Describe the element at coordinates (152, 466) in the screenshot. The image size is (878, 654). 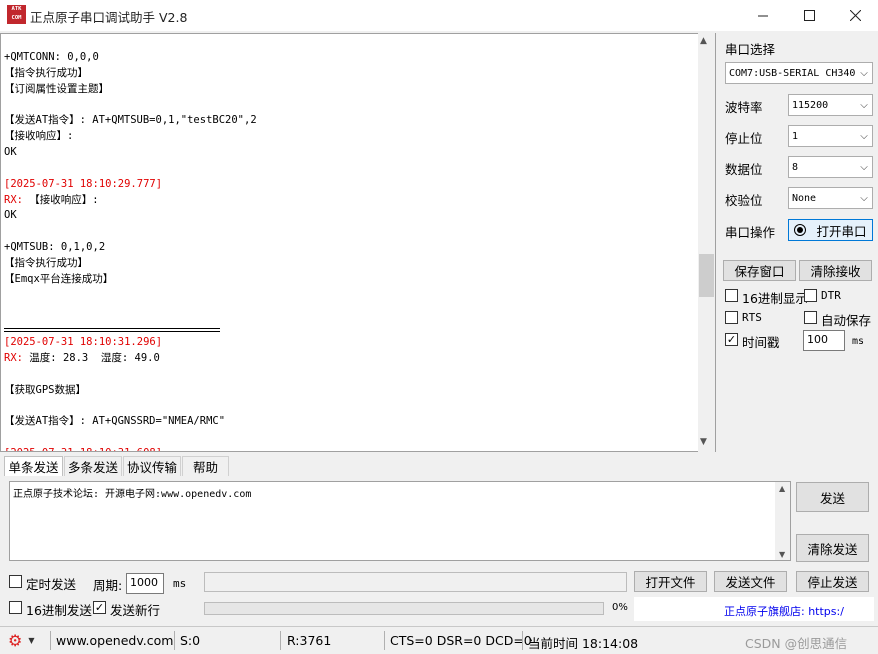
I see `tab-2: 协议传输` at that location.